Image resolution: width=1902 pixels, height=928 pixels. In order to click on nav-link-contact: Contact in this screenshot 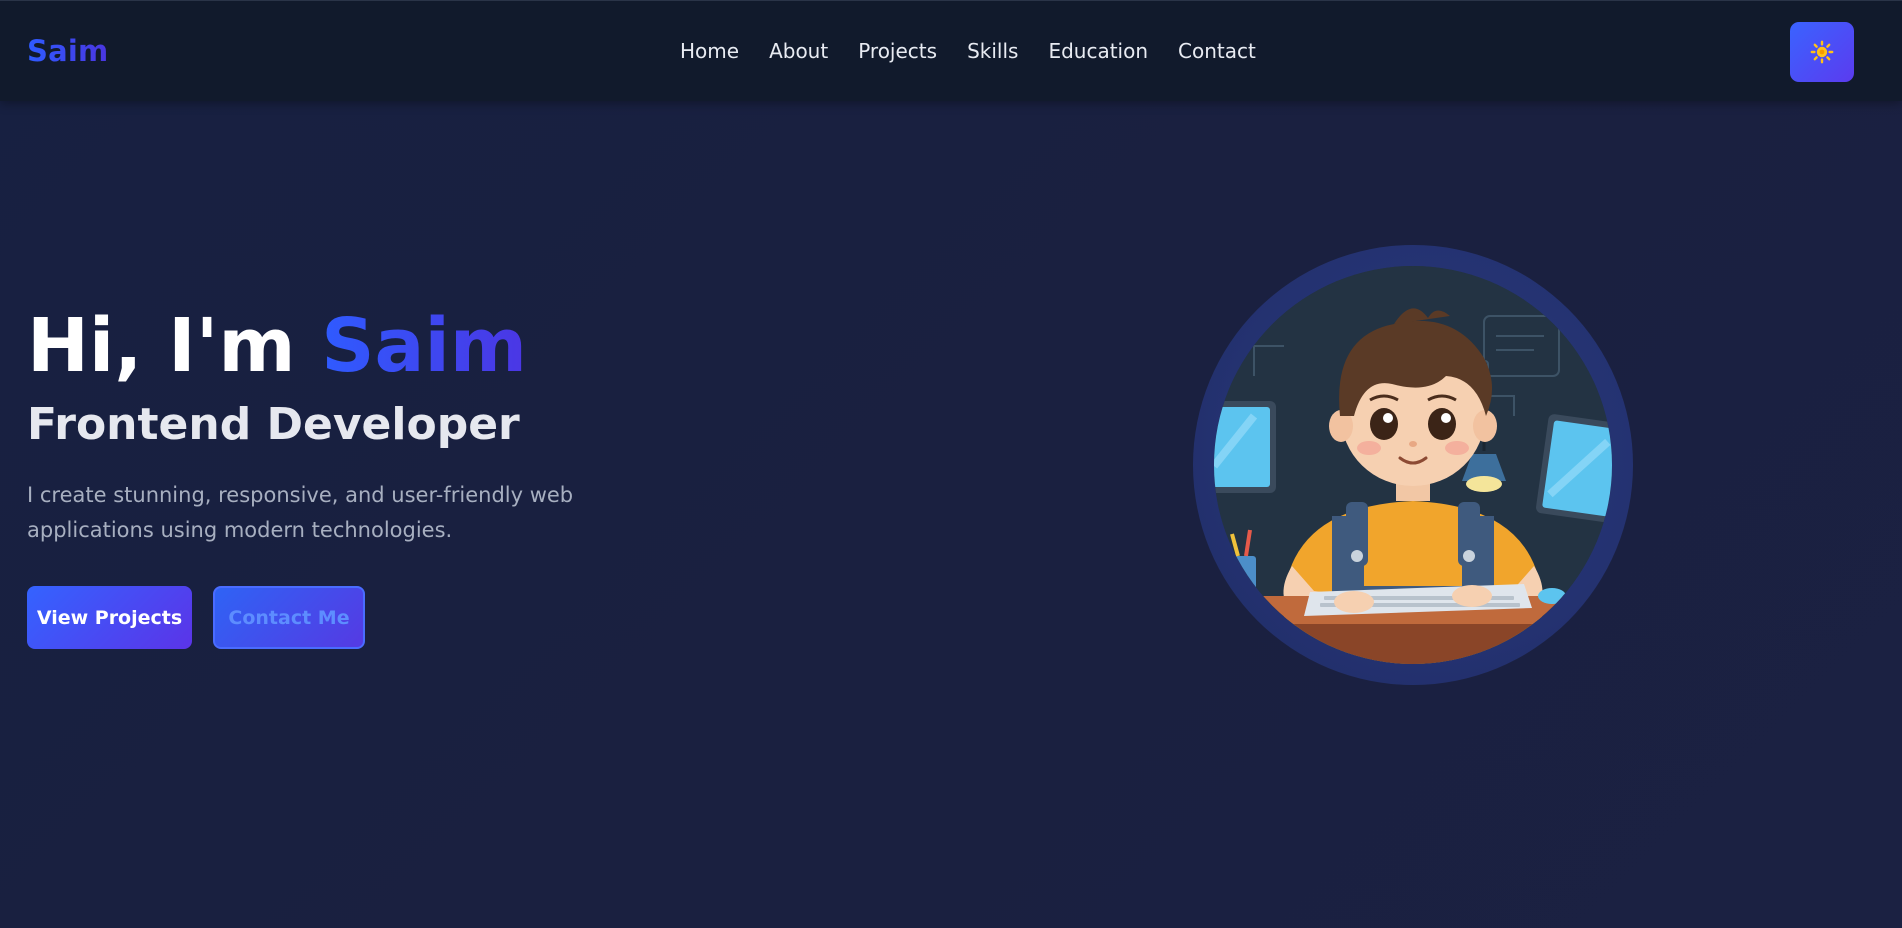, I will do `click(1217, 51)`.